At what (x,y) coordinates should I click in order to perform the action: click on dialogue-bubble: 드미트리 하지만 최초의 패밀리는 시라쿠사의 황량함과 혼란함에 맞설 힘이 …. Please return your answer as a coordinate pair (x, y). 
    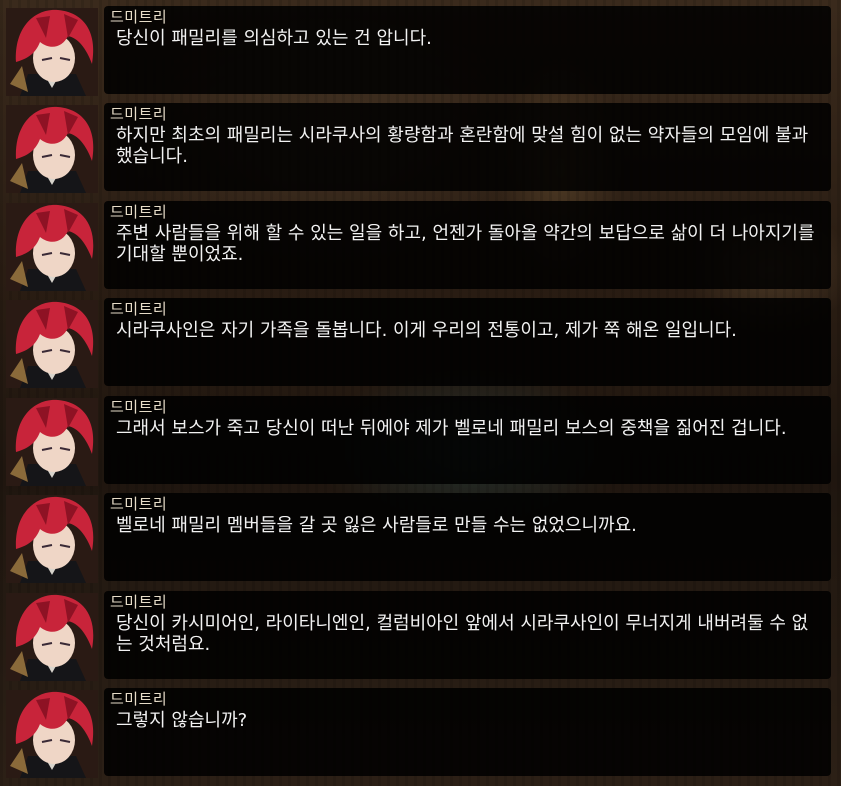
    Looking at the image, I should click on (467, 147).